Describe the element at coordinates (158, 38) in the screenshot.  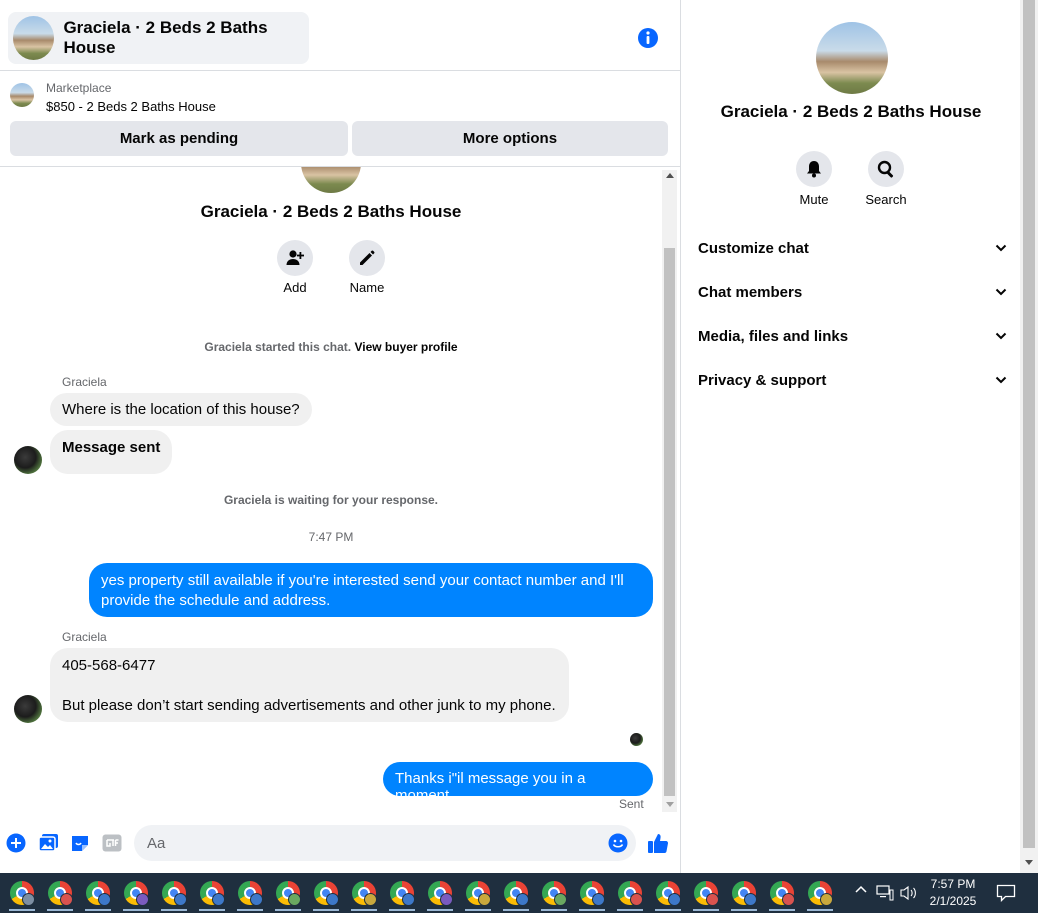
I see `chat-header-title-button: Graciela · 2 Beds 2 Baths House` at that location.